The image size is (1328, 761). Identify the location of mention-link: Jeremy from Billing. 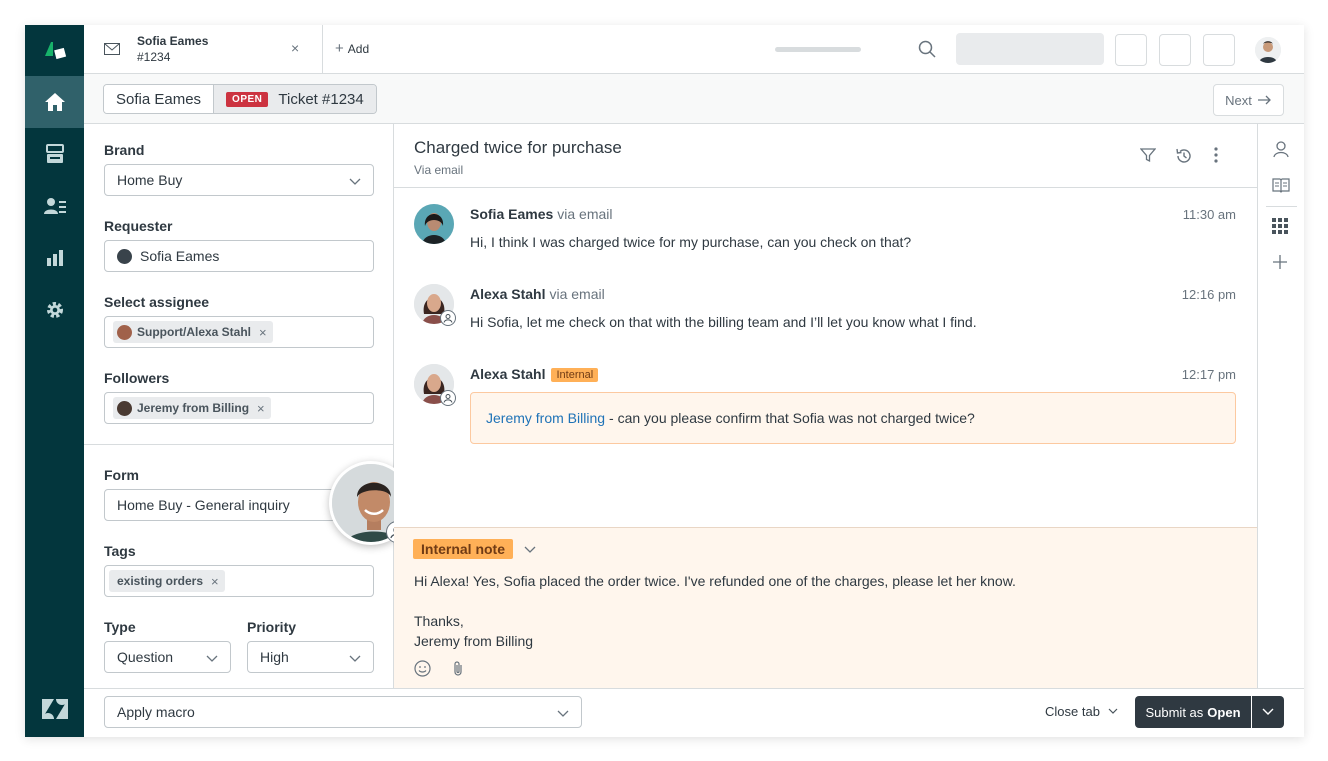
(545, 418).